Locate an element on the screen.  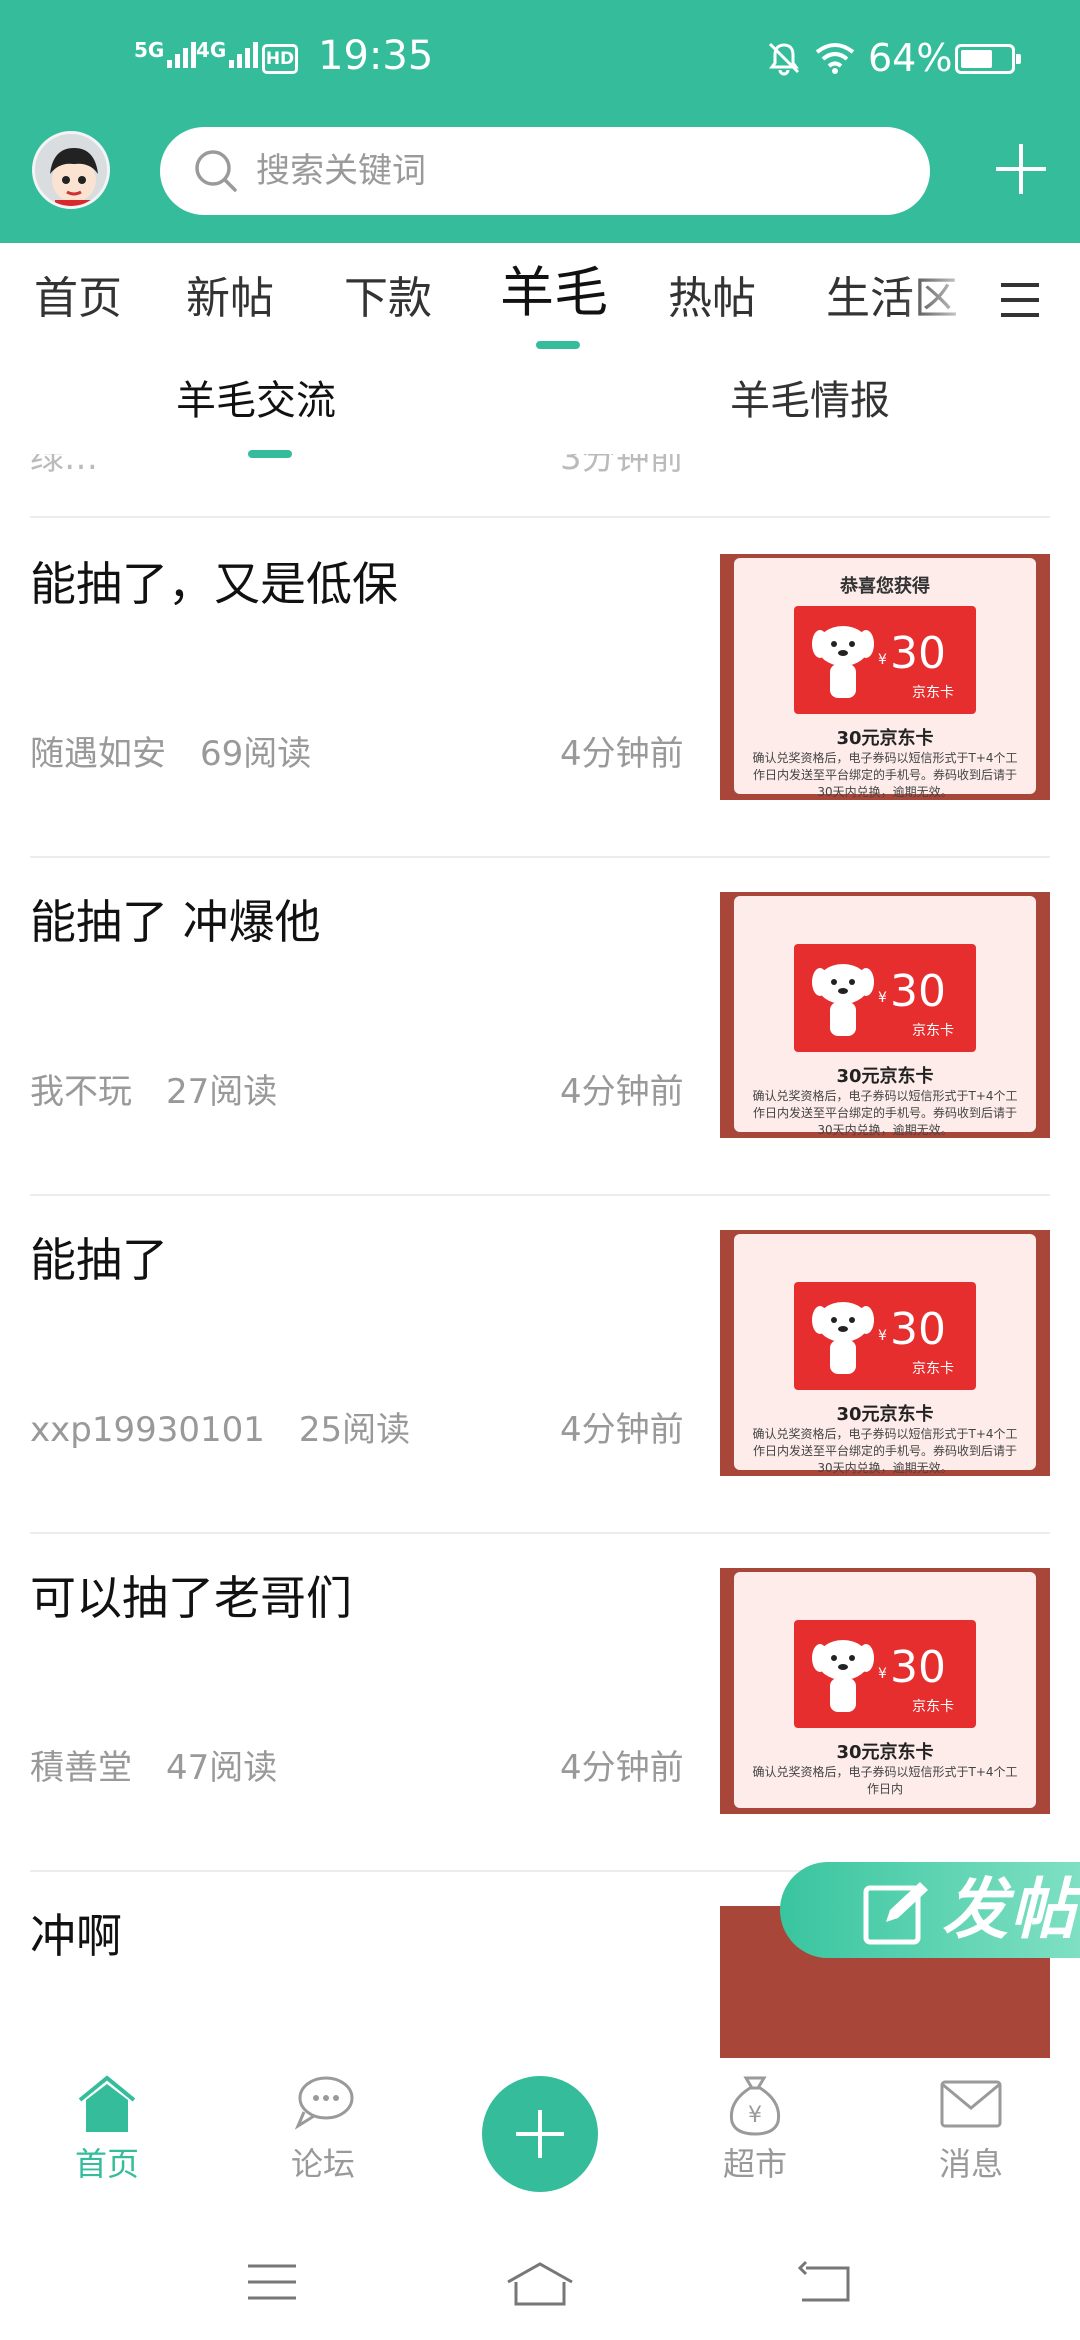
tab-deals: 羊毛 is located at coordinates (554, 293).